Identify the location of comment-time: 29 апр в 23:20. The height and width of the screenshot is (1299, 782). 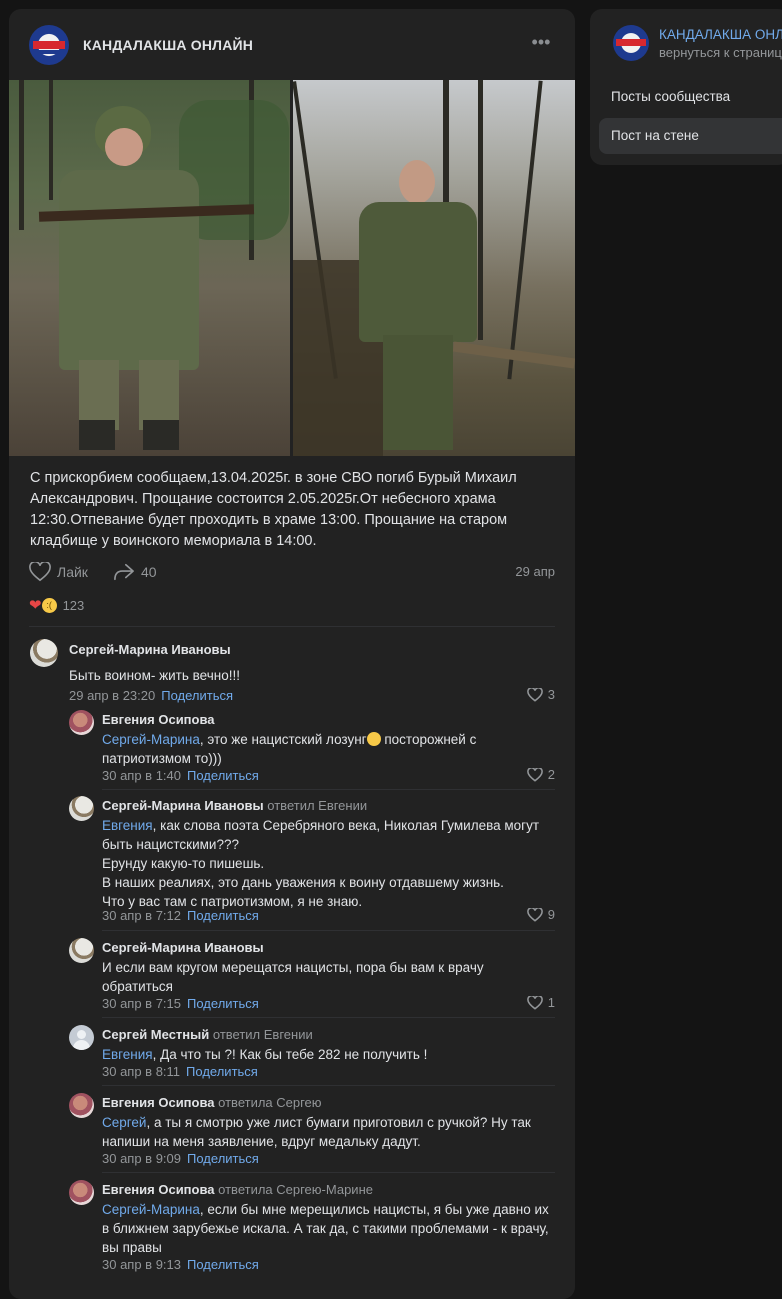
(112, 695).